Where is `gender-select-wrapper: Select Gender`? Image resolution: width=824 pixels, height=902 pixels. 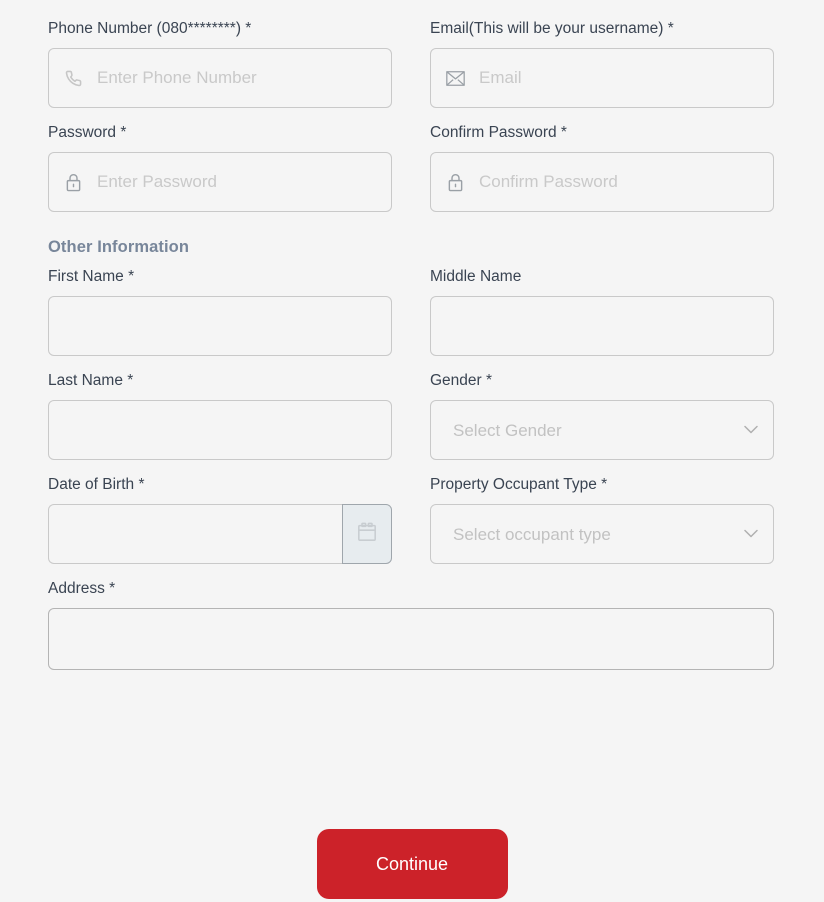 gender-select-wrapper: Select Gender is located at coordinates (602, 430).